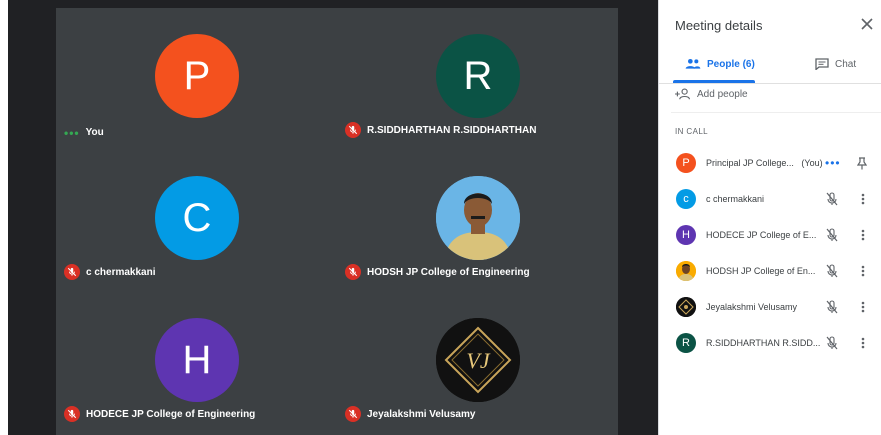  I want to click on participant-name: Jeyalakshmi Velusamy, so click(752, 307).